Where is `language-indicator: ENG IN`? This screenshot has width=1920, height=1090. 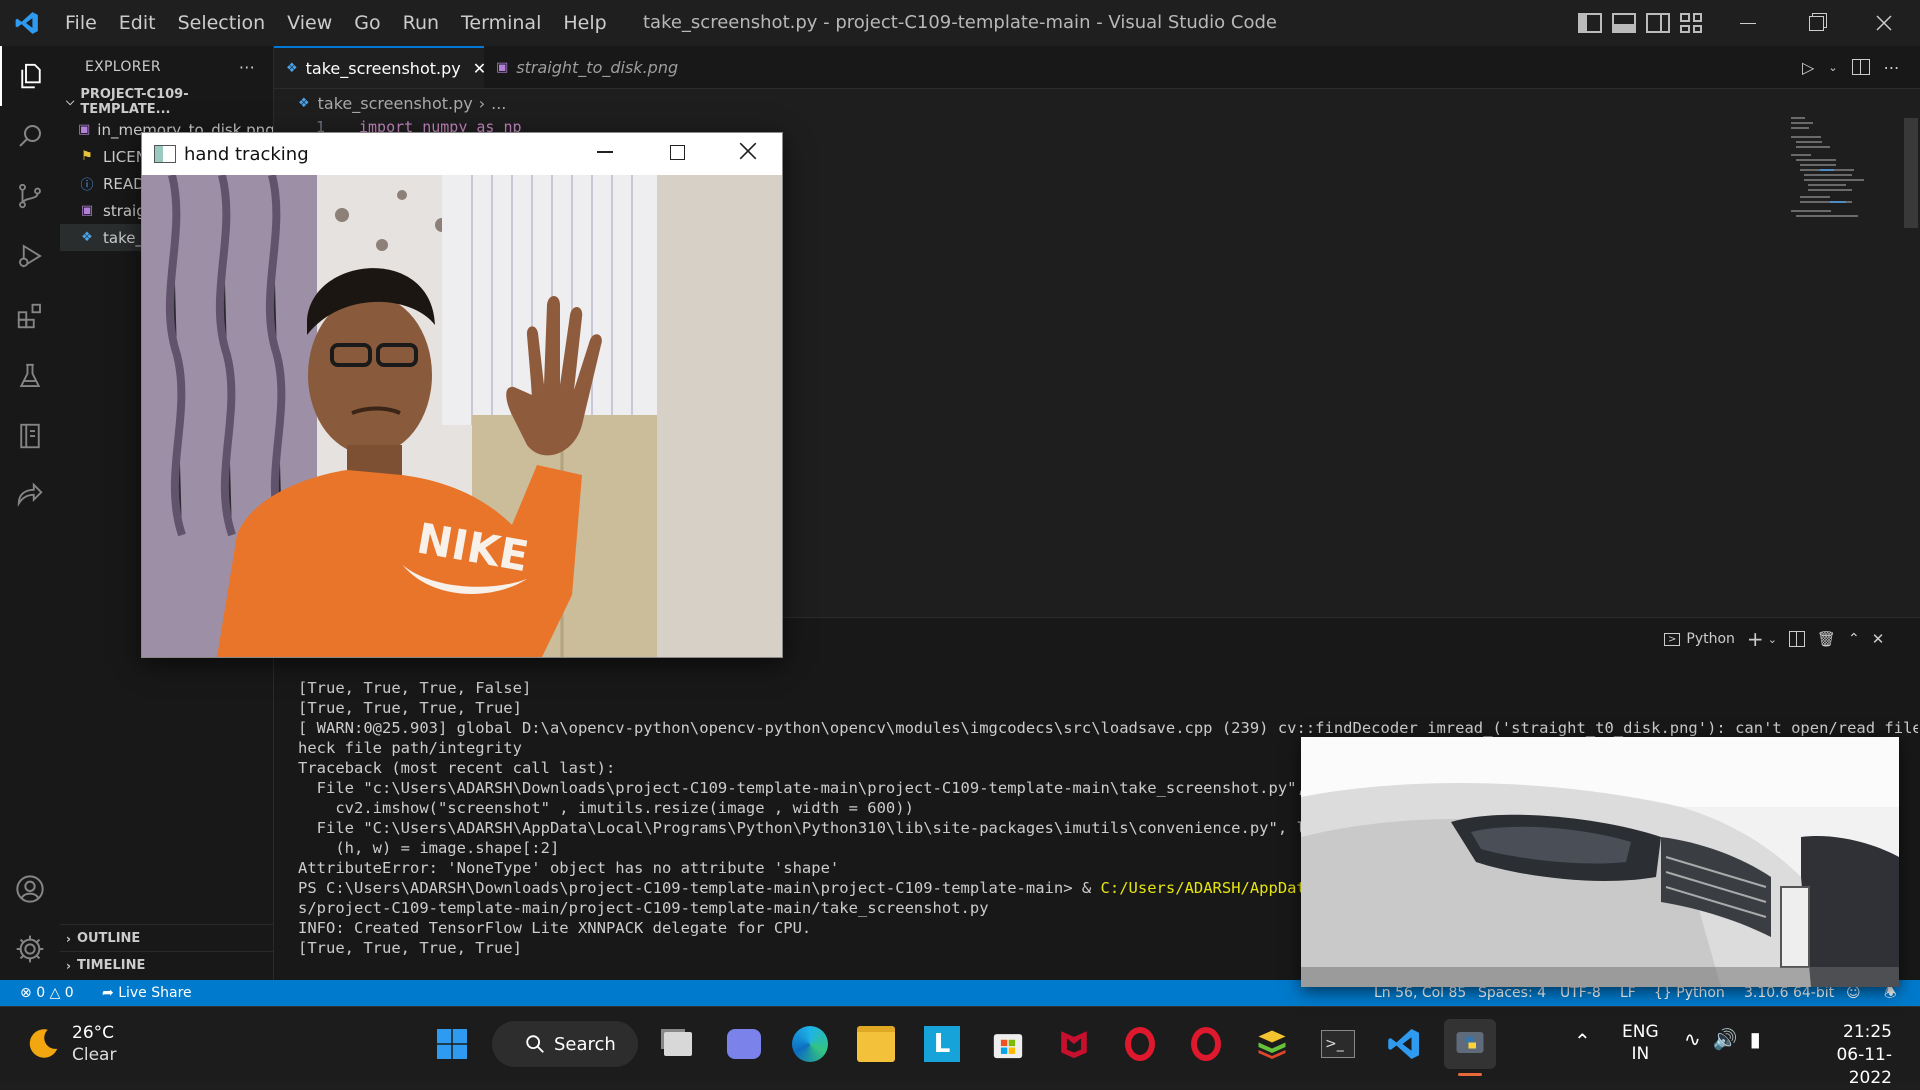 language-indicator: ENG IN is located at coordinates (1640, 1043).